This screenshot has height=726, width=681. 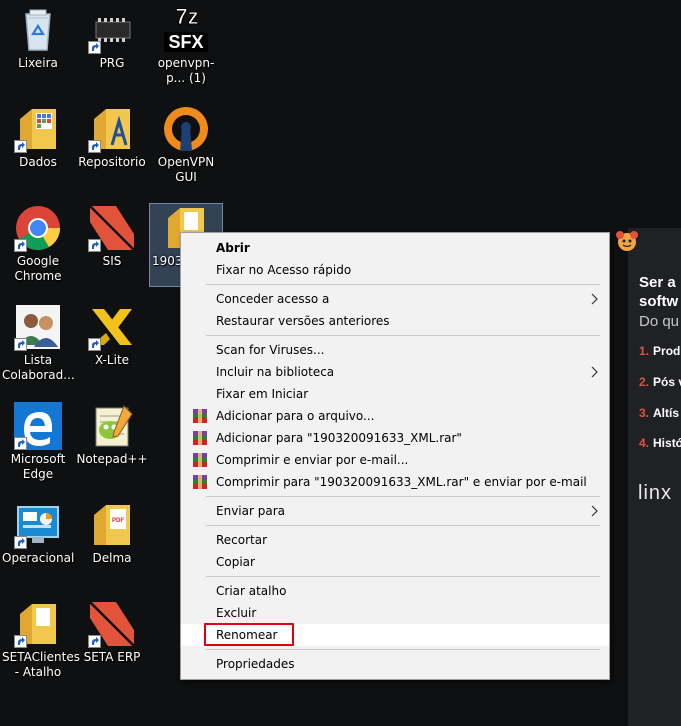 What do you see at coordinates (186, 129) in the screenshot?
I see `openvpn-icon` at bounding box center [186, 129].